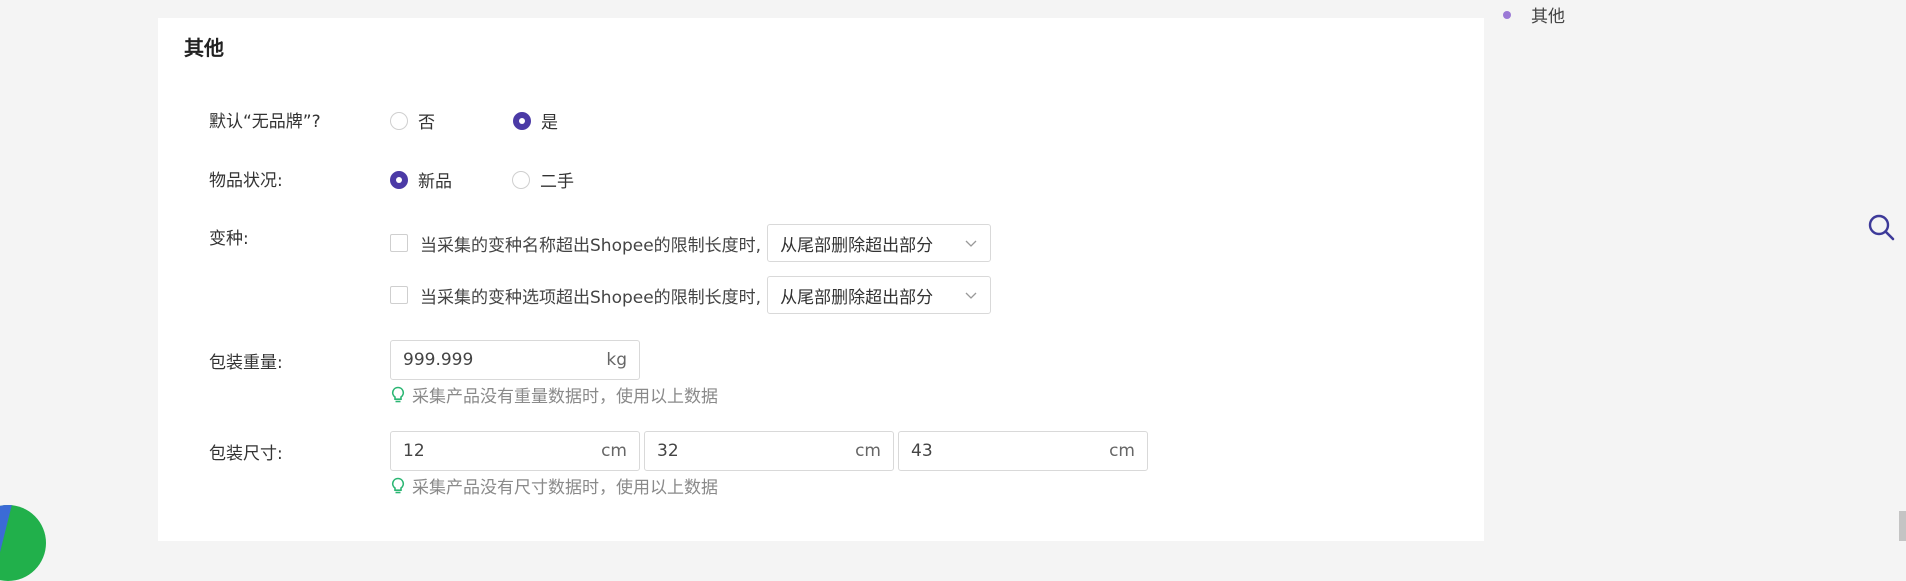 Image resolution: width=1906 pixels, height=581 pixels. What do you see at coordinates (557, 182) in the screenshot?
I see `radio-label: 二手` at bounding box center [557, 182].